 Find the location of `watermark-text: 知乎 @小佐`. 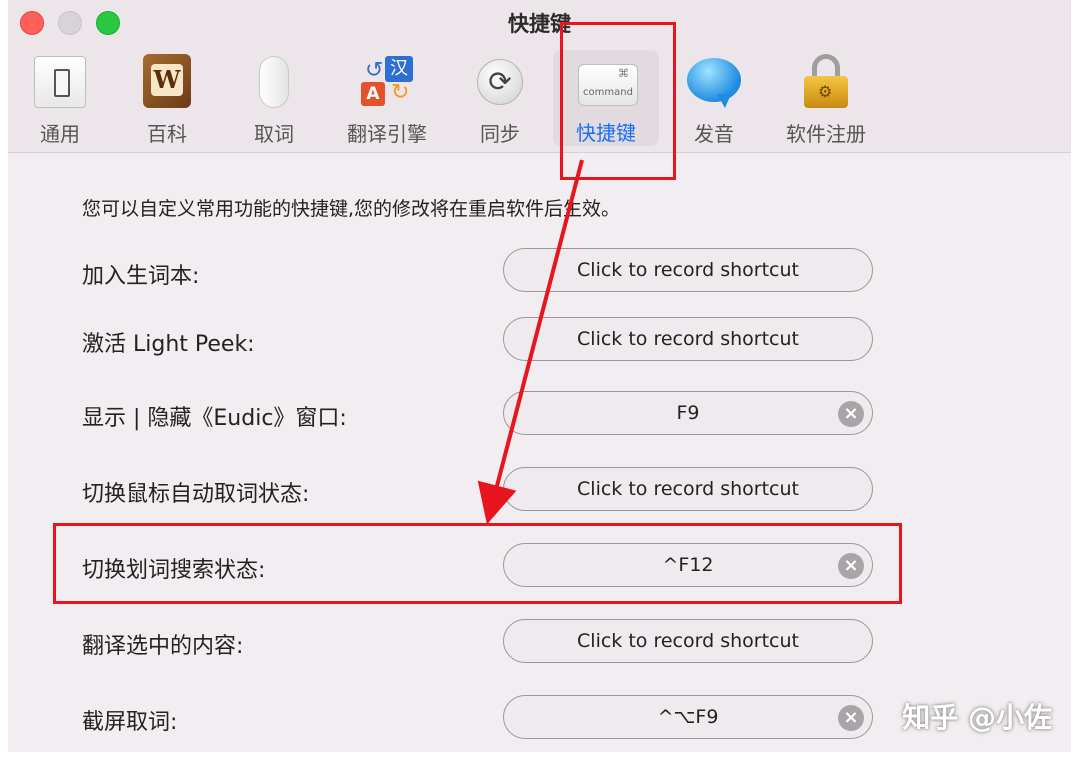

watermark-text: 知乎 @小佐 is located at coordinates (977, 717).